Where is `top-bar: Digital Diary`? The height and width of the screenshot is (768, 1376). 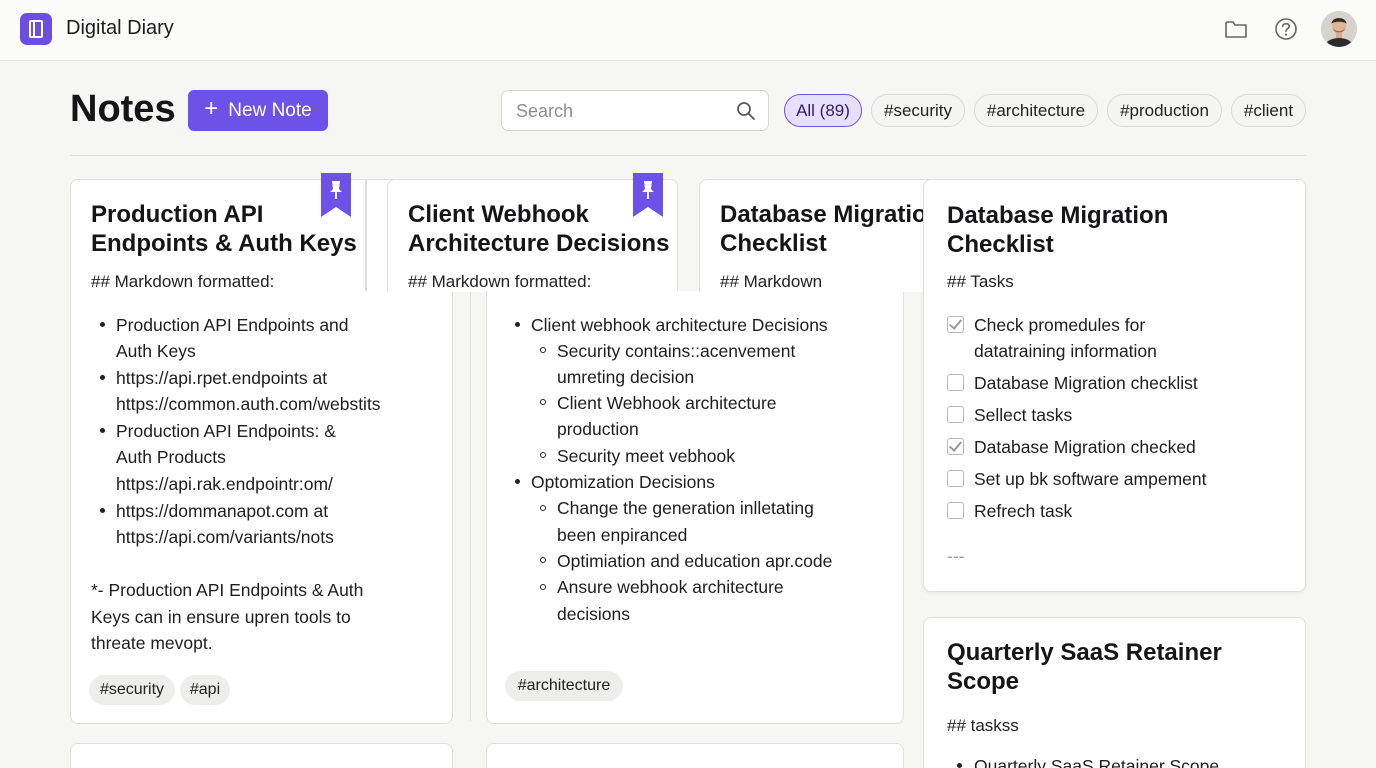
top-bar: Digital Diary is located at coordinates (688, 30).